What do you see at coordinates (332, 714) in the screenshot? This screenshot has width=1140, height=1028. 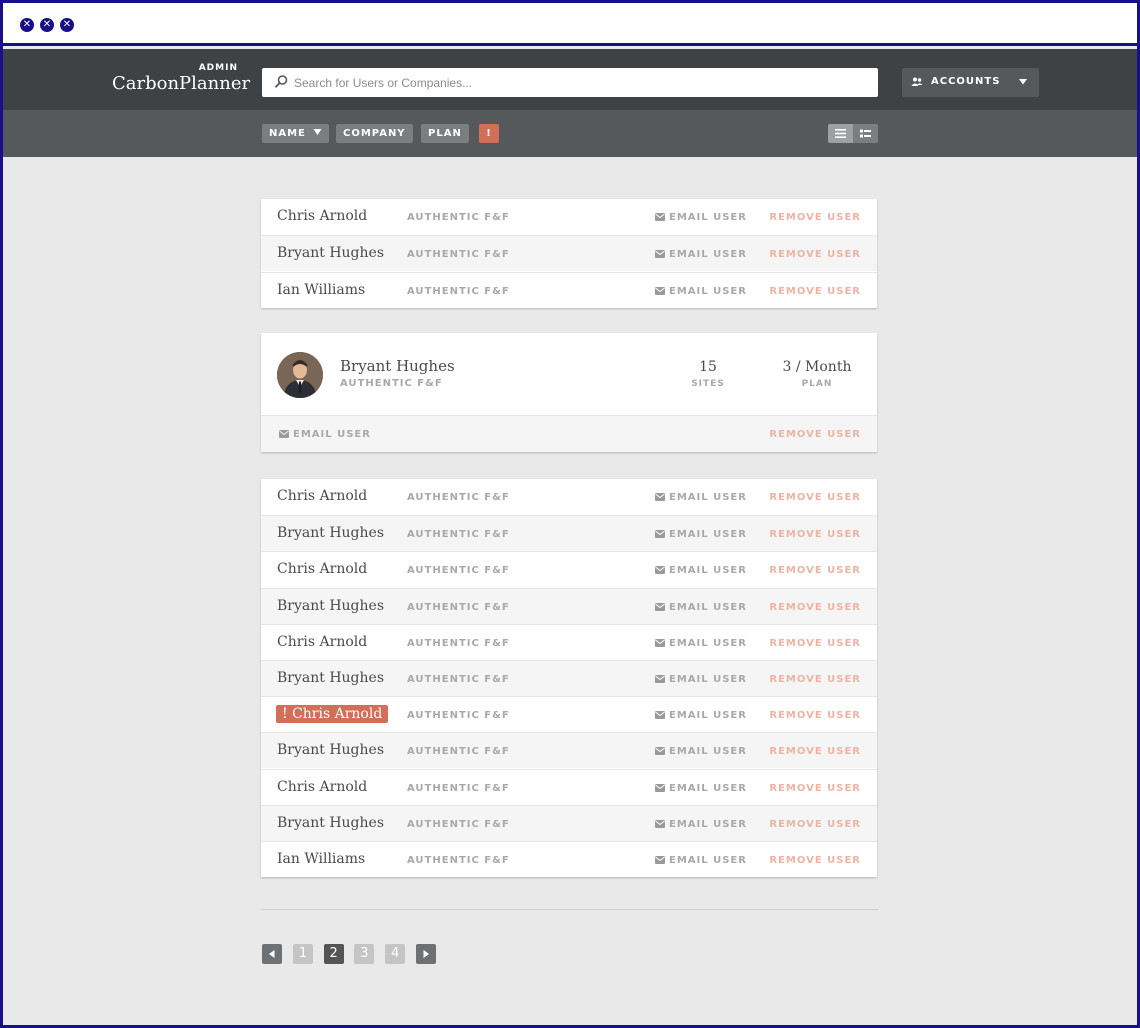 I see `user-name: ! Chris Arnold` at bounding box center [332, 714].